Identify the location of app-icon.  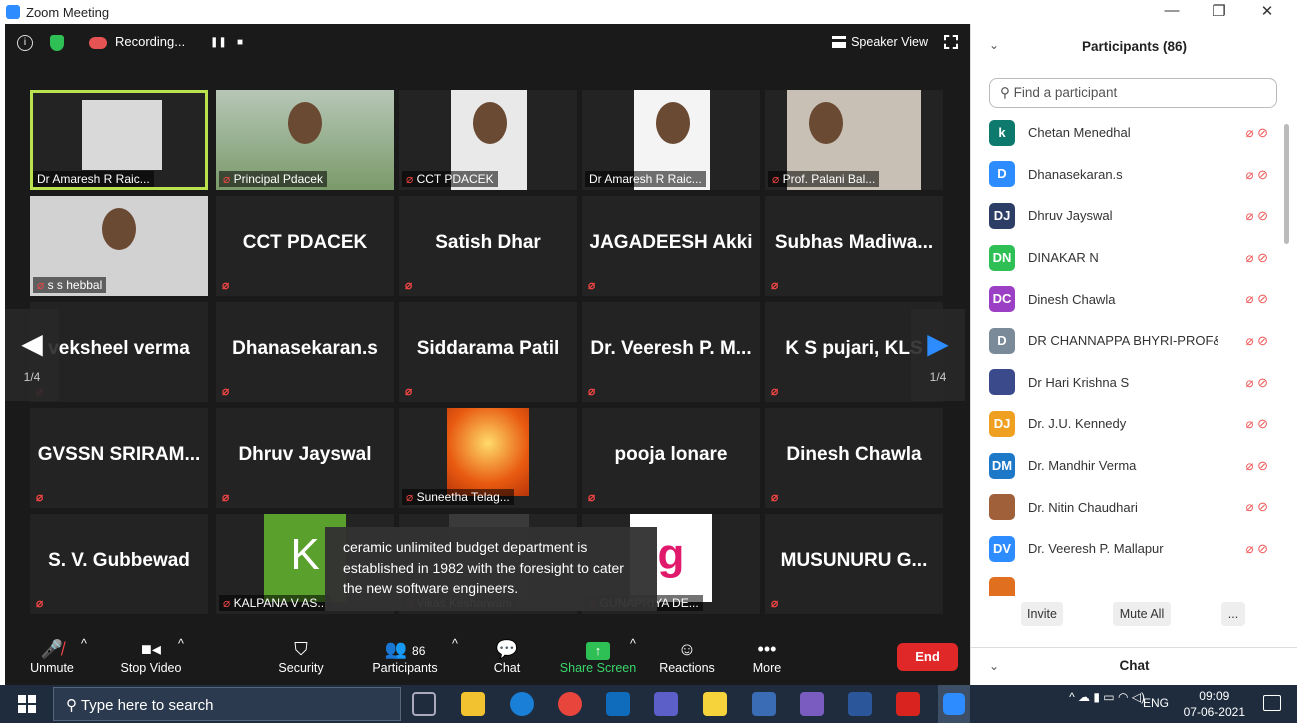
(764, 704).